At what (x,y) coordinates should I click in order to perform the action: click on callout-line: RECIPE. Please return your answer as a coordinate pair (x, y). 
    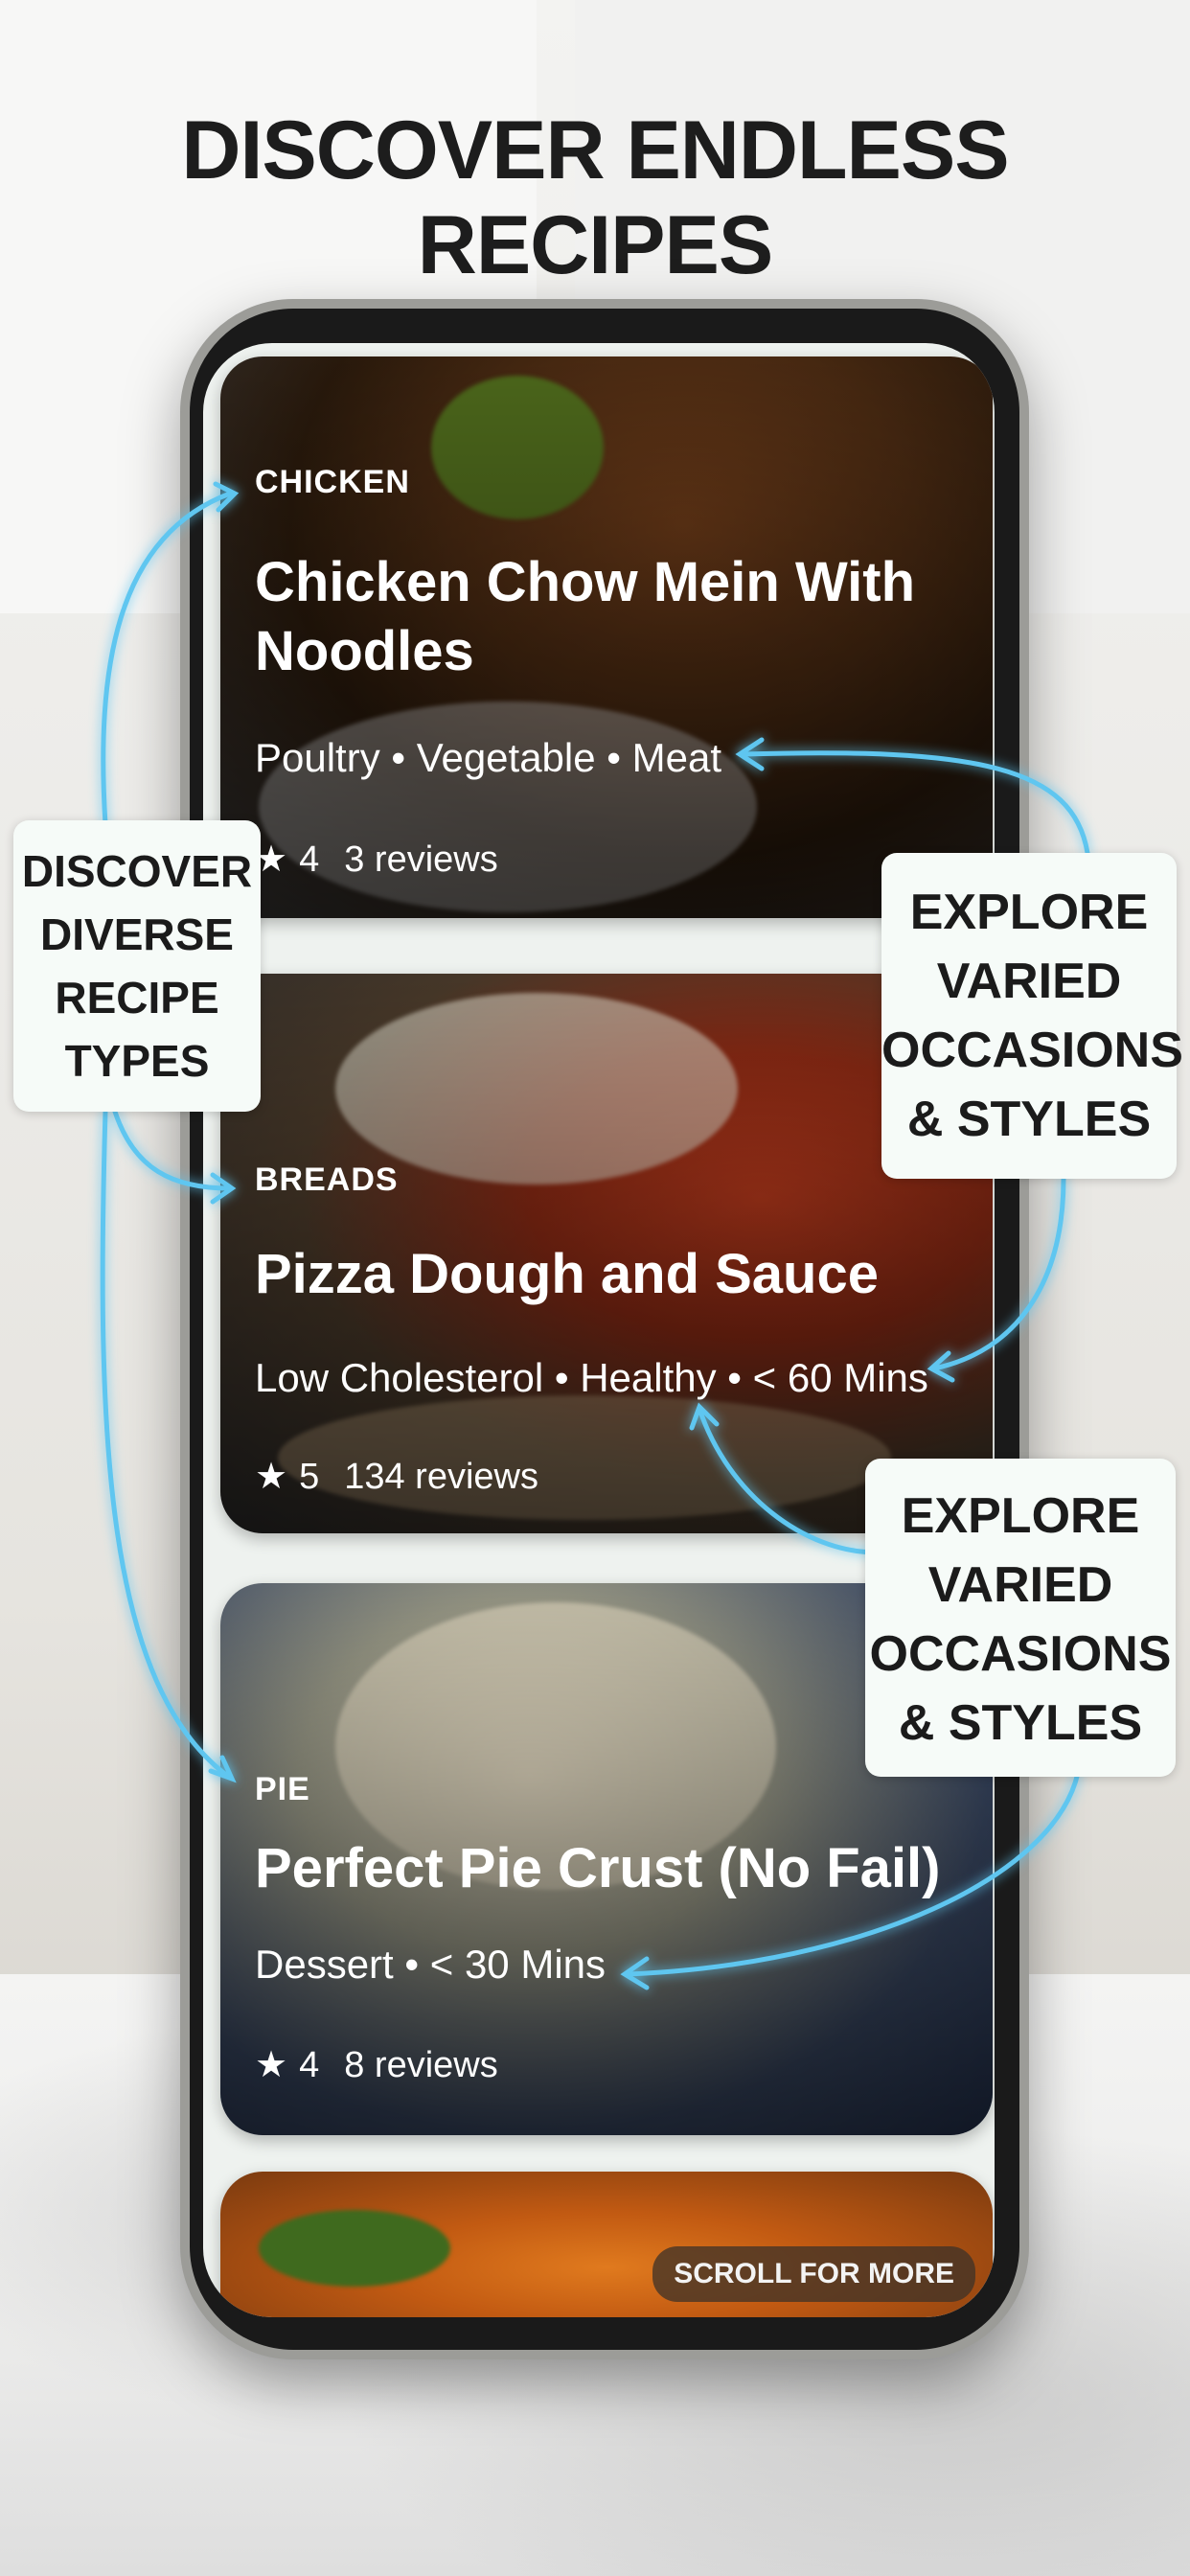
    Looking at the image, I should click on (137, 998).